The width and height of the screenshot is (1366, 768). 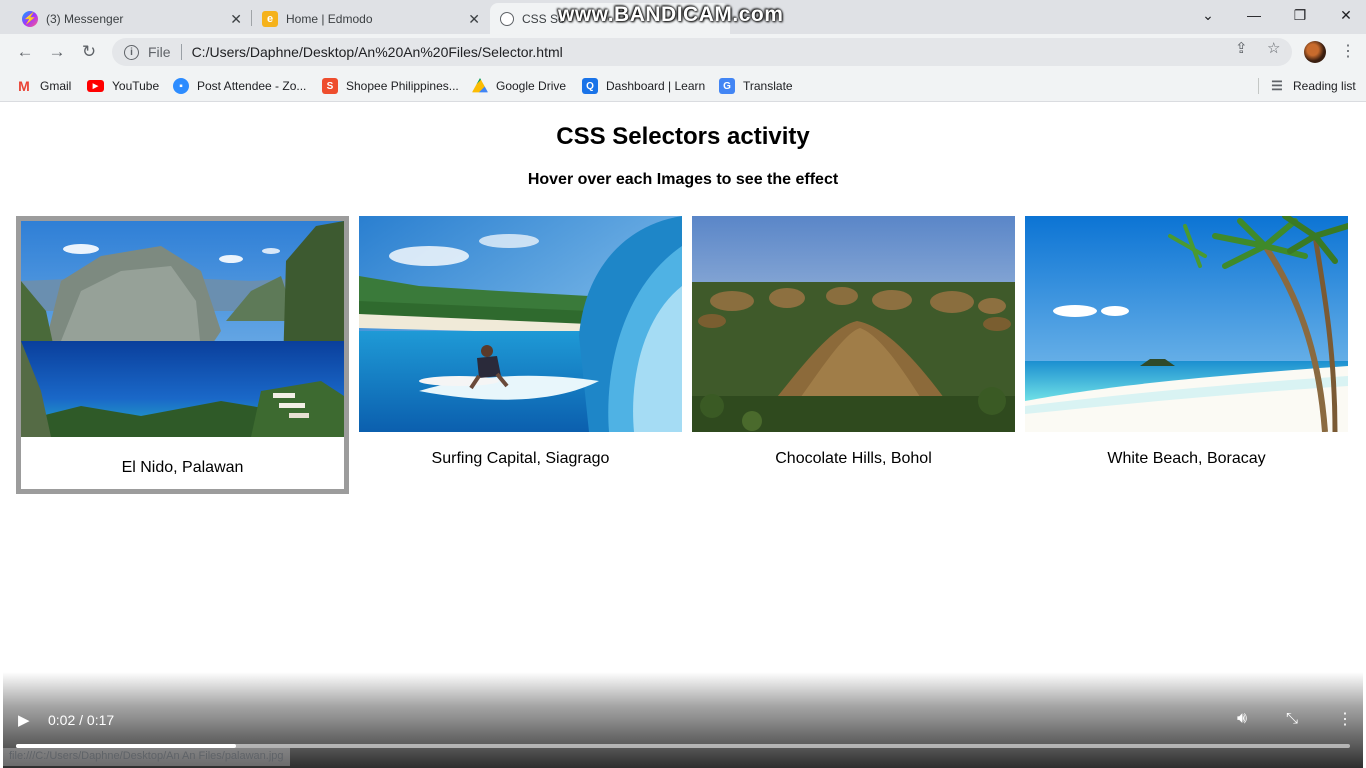 What do you see at coordinates (1292, 718) in the screenshot?
I see `exit-fullscreen-icon: ⤡` at bounding box center [1292, 718].